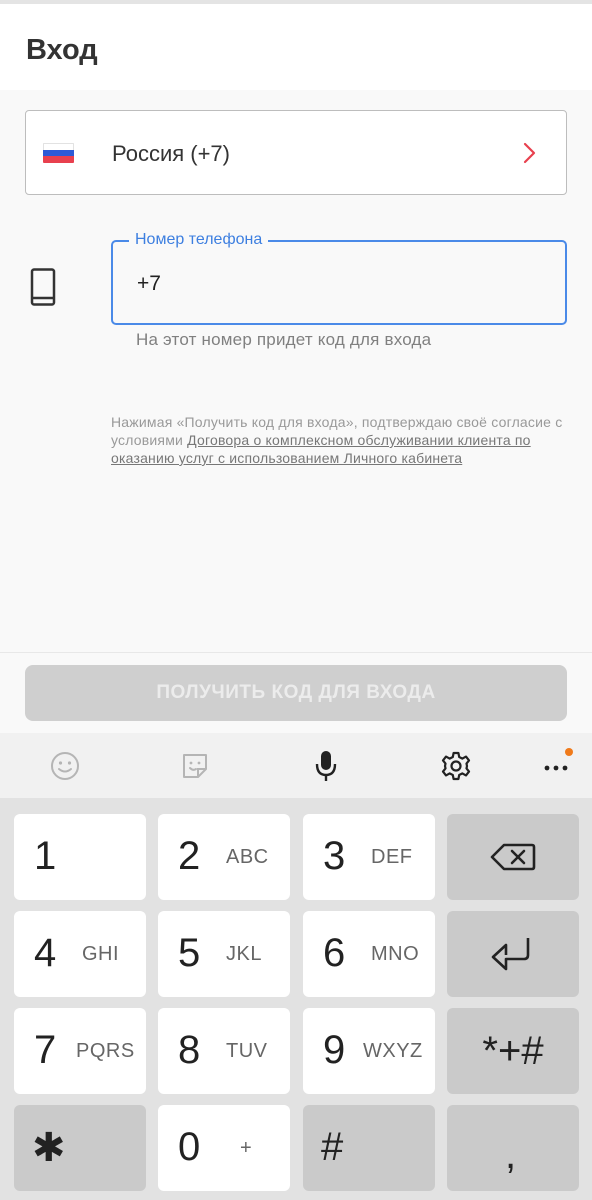  Describe the element at coordinates (224, 954) in the screenshot. I see `key-5: 5 JKL` at that location.